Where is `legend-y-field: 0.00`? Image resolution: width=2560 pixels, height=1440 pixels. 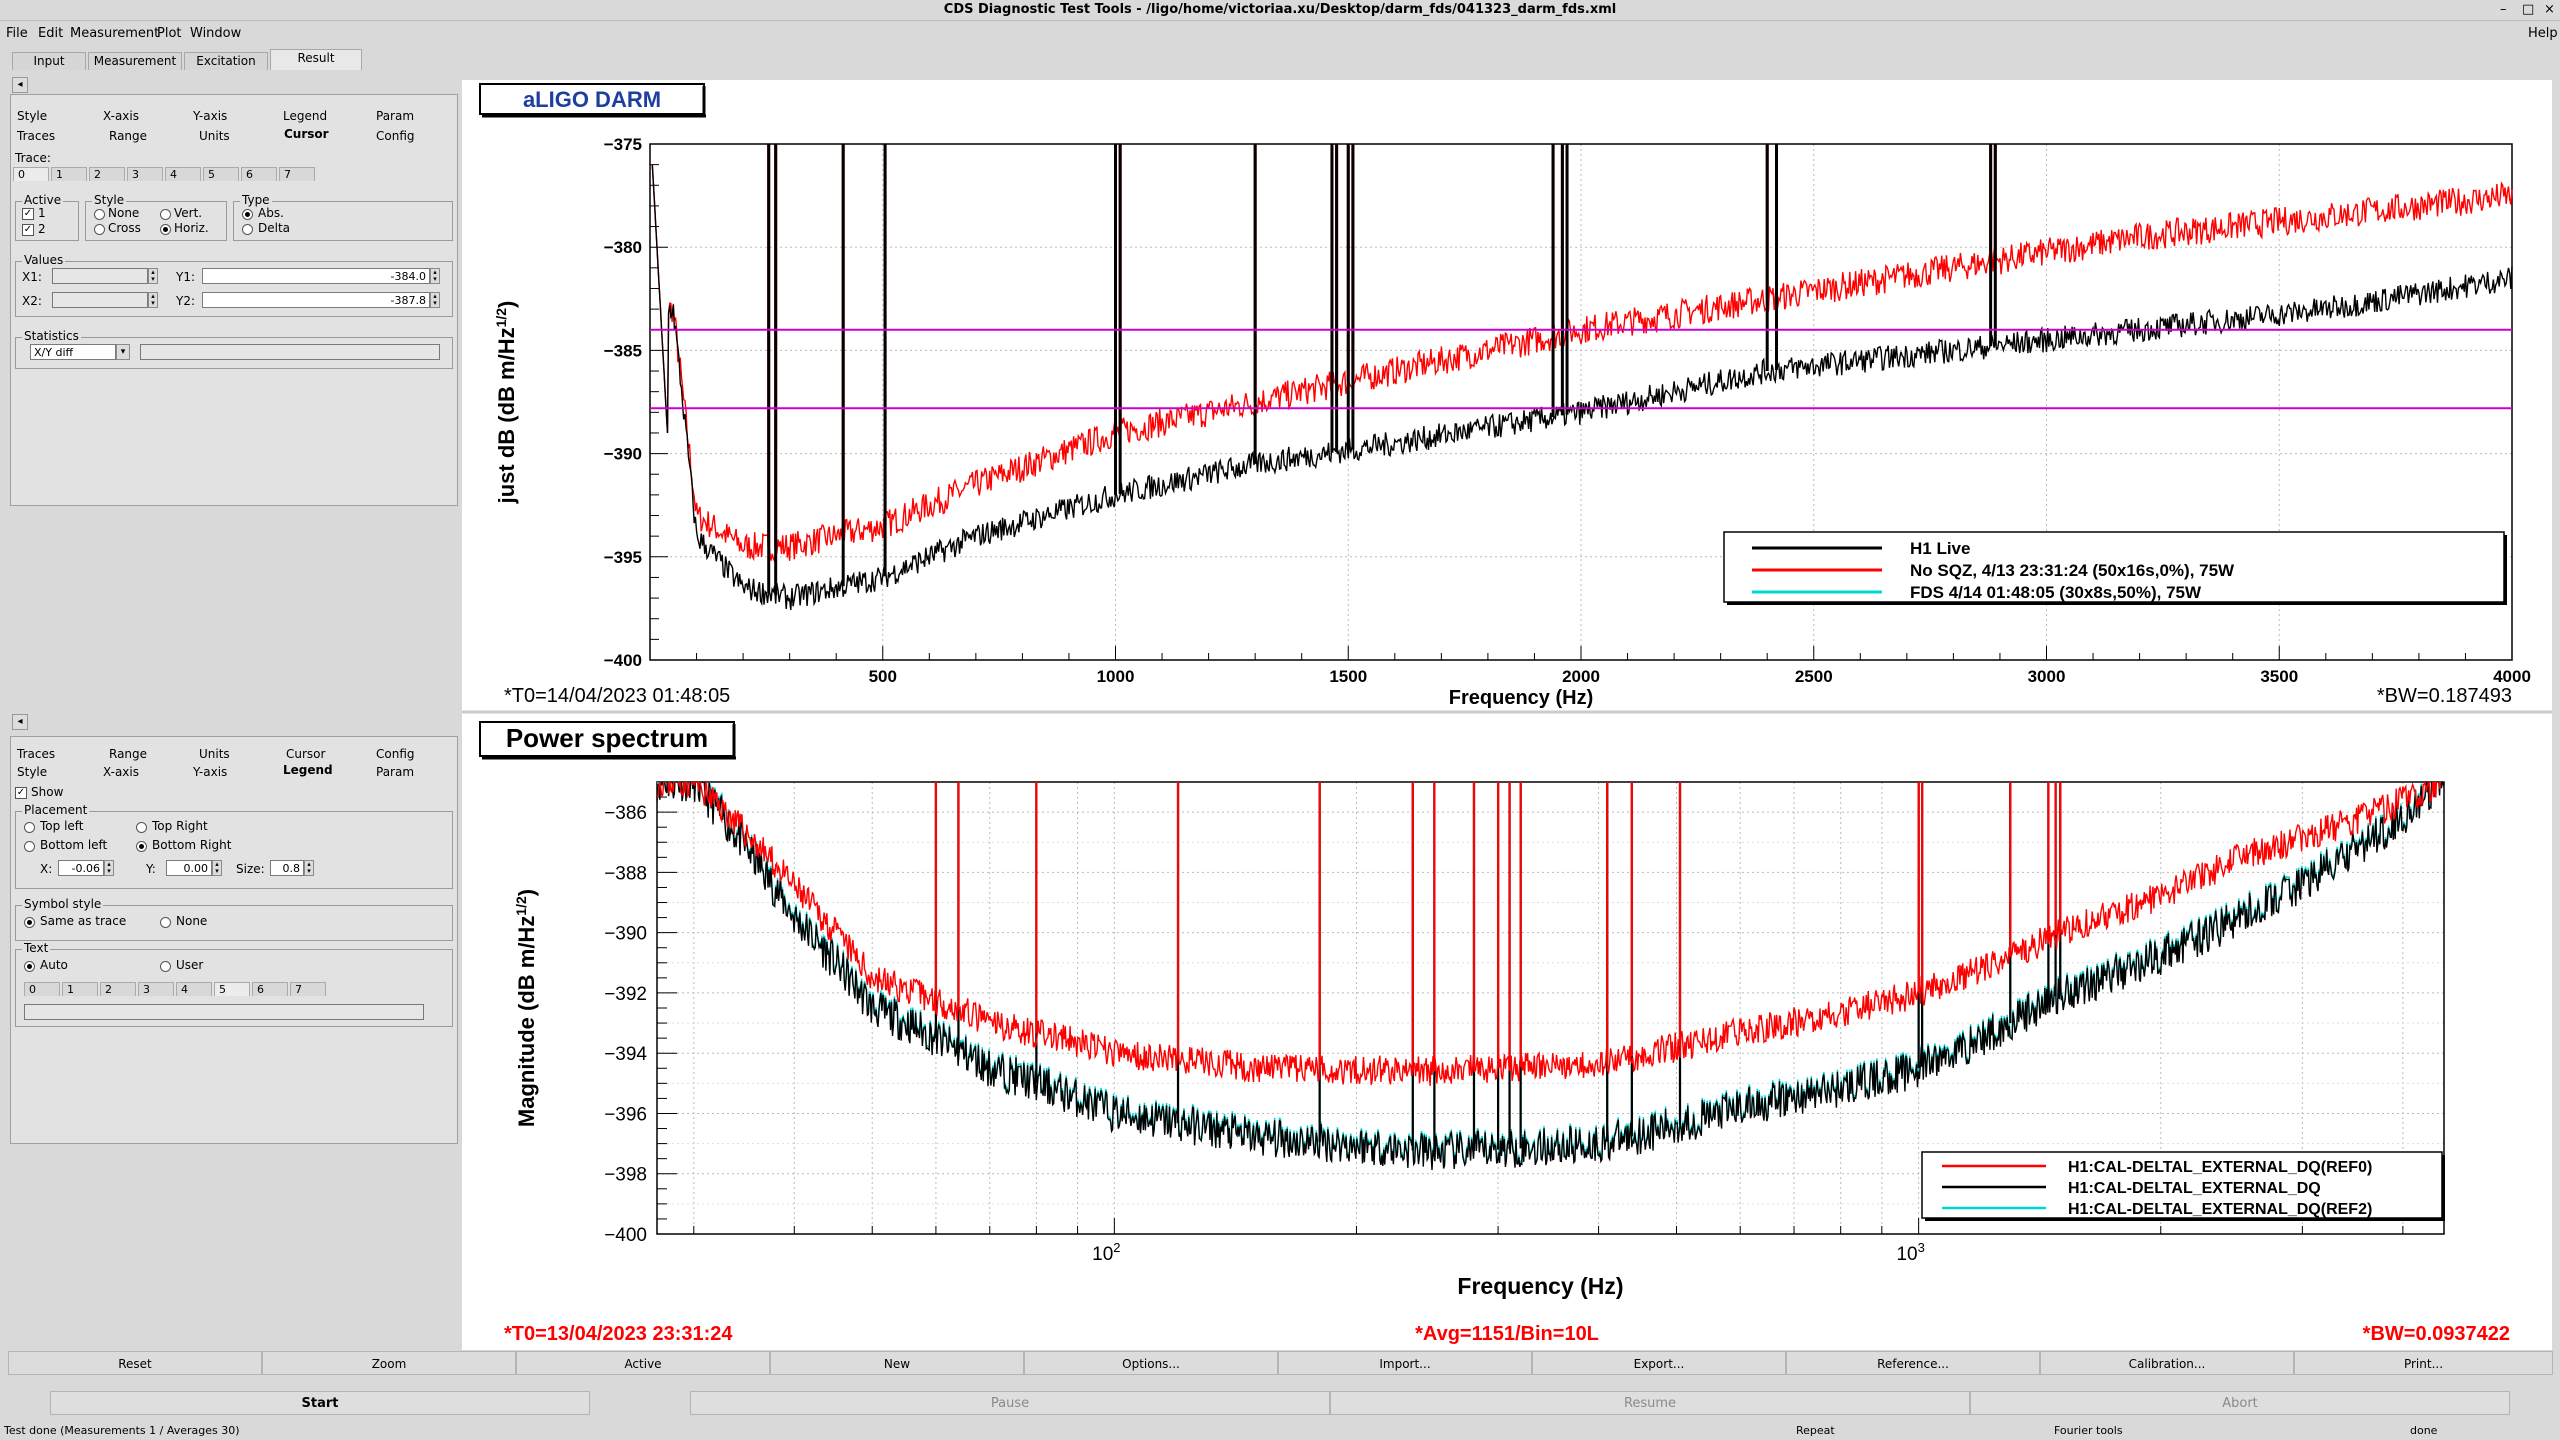 legend-y-field: 0.00 is located at coordinates (189, 868).